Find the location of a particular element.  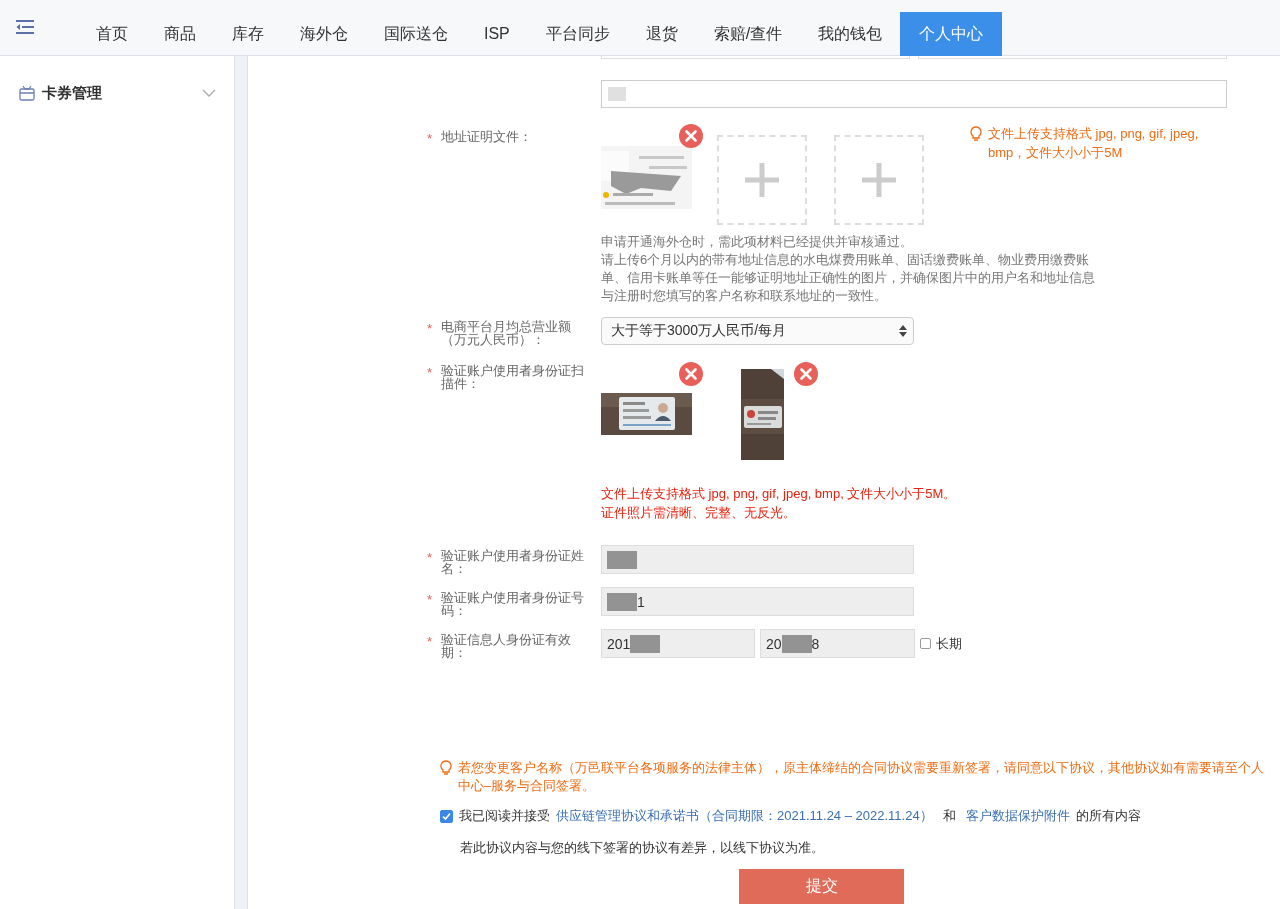

menu-icon is located at coordinates (25, 27).